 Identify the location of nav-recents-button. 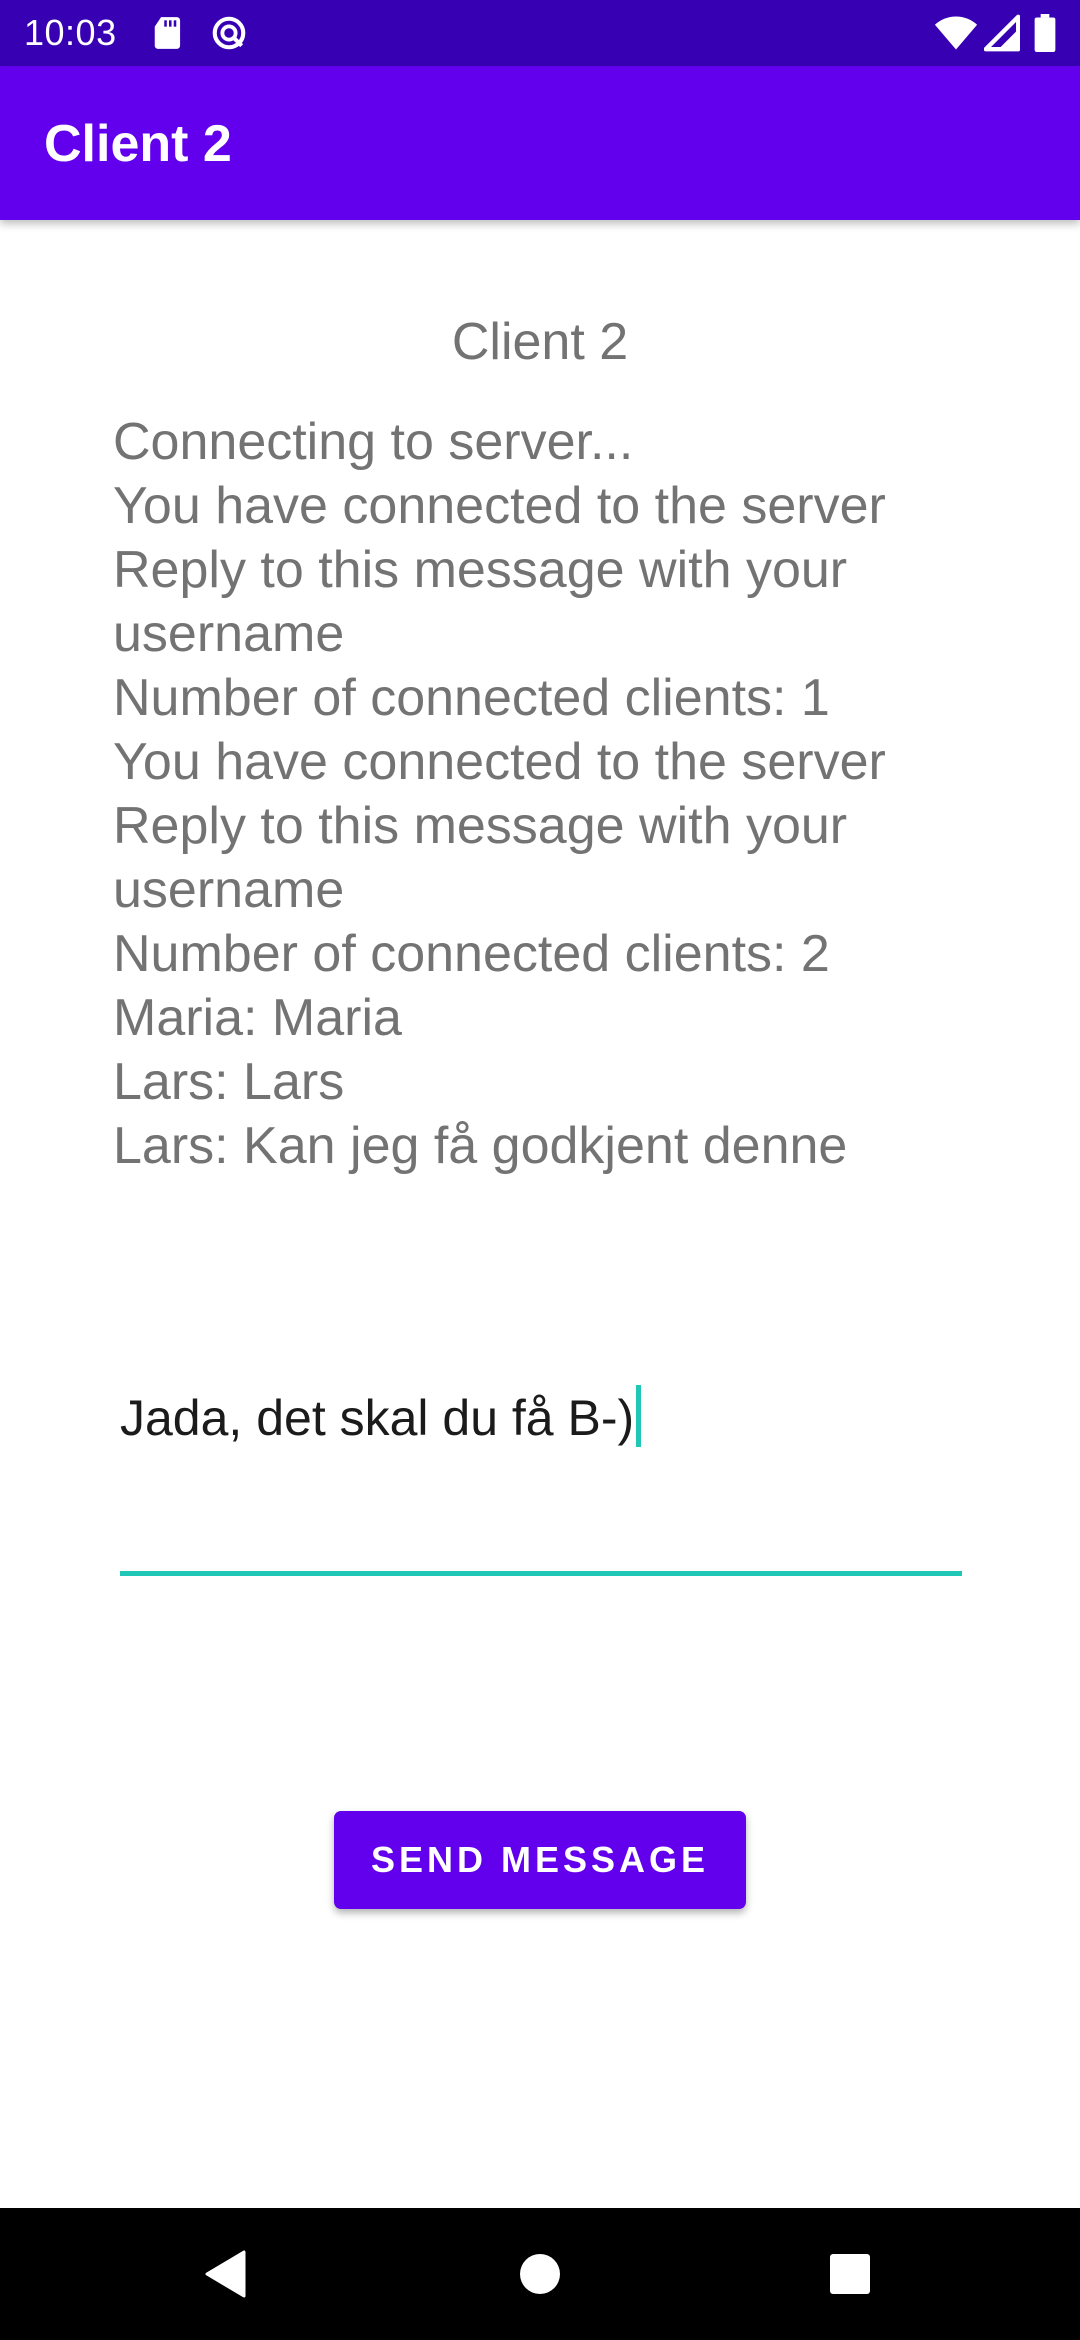
(850, 2274).